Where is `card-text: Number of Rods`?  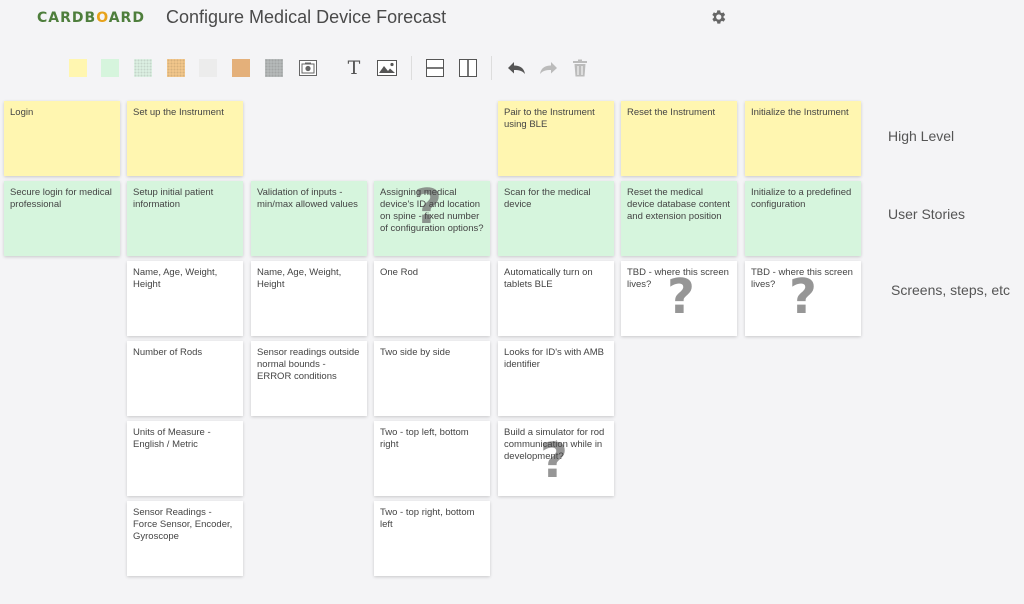
card-text: Number of Rods is located at coordinates (168, 352).